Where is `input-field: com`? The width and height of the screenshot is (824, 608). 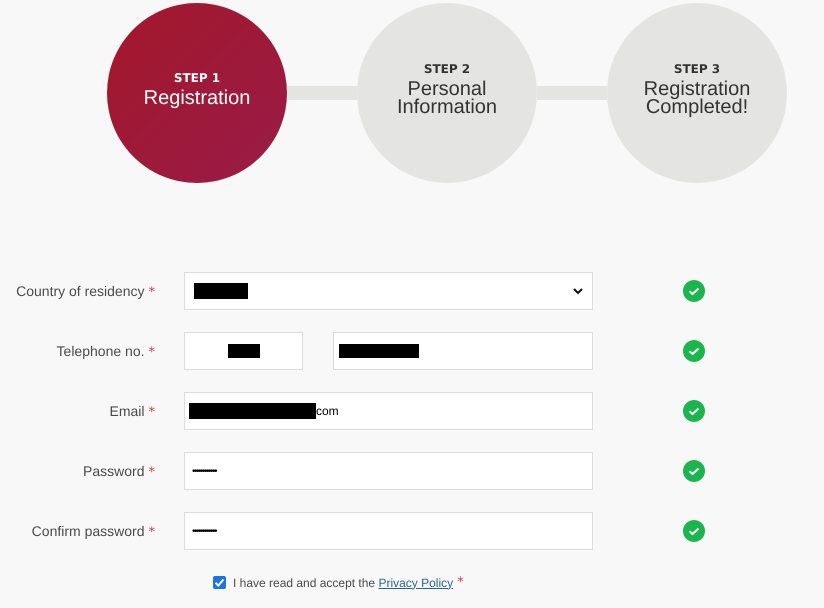
input-field: com is located at coordinates (388, 411).